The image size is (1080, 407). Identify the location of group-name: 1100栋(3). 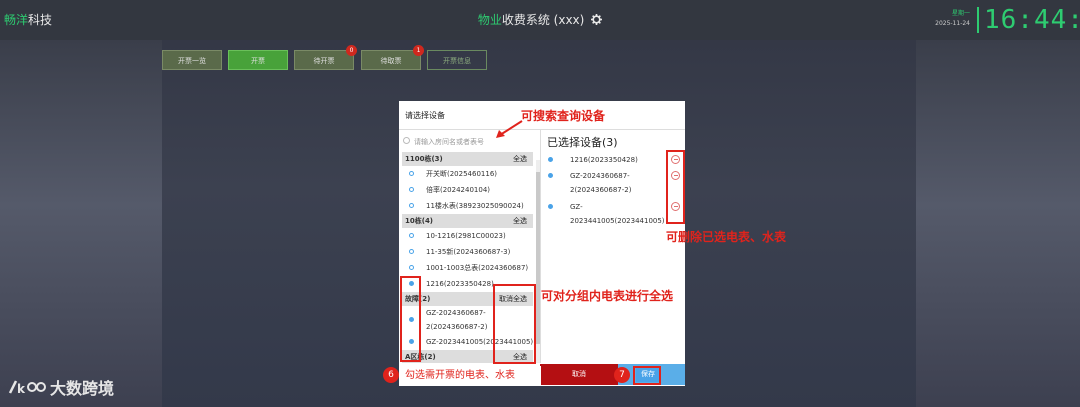
(424, 159).